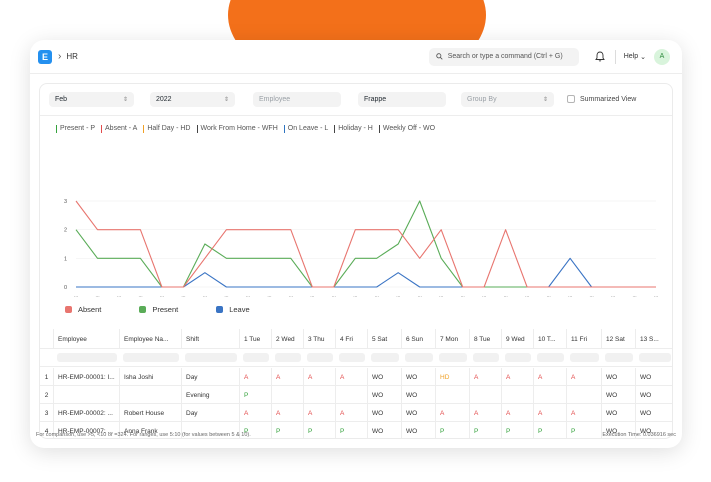  What do you see at coordinates (503, 56) in the screenshot?
I see `search-bar: Search or type a command (Ctrl + G)` at bounding box center [503, 56].